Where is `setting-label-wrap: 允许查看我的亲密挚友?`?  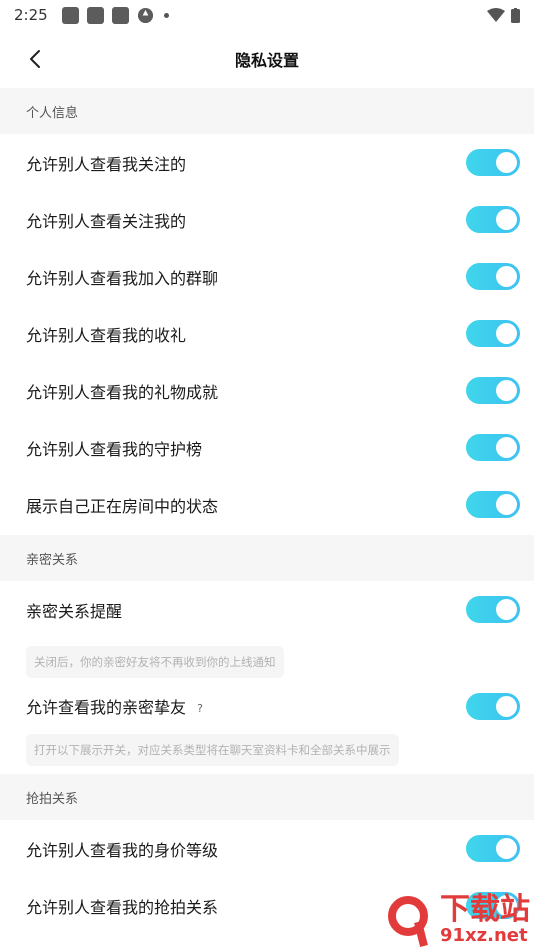 setting-label-wrap: 允许查看我的亲密挚友? is located at coordinates (246, 706).